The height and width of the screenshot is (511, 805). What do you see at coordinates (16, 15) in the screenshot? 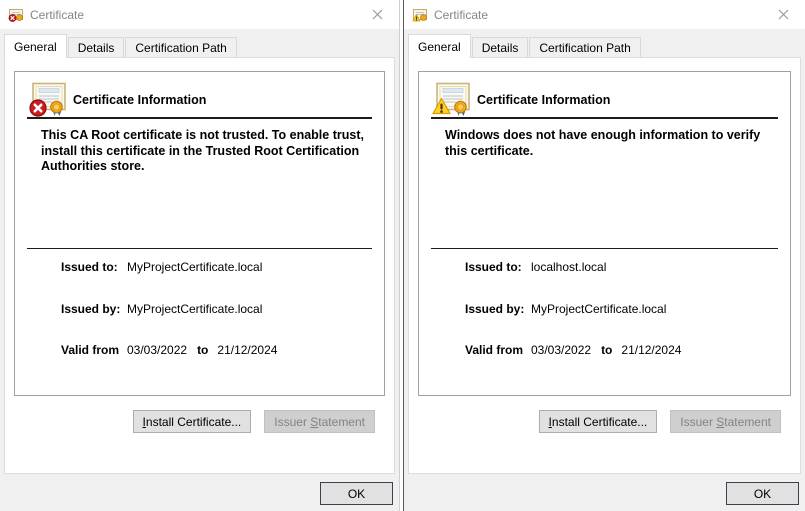
I see `certificate-error-icon` at bounding box center [16, 15].